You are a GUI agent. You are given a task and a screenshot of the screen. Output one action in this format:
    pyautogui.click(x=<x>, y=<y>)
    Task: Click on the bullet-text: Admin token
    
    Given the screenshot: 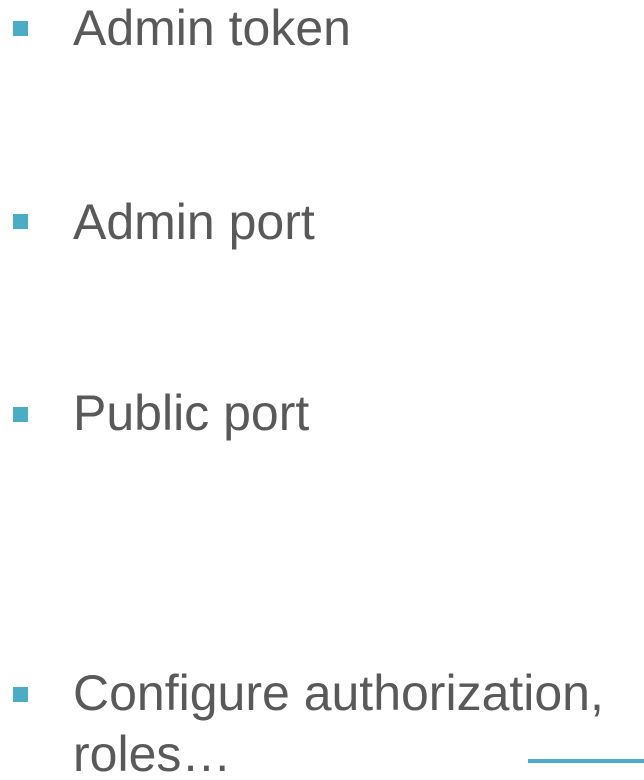 What is the action you would take?
    pyautogui.click(x=212, y=28)
    